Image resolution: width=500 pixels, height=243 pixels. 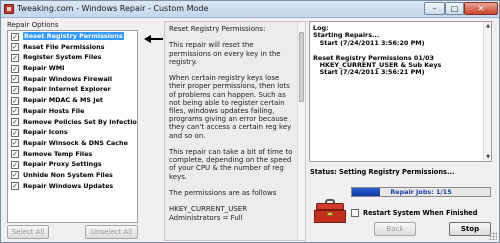 What do you see at coordinates (72, 132) in the screenshot?
I see `option-repair-icons: ✓ Repair Icons` at bounding box center [72, 132].